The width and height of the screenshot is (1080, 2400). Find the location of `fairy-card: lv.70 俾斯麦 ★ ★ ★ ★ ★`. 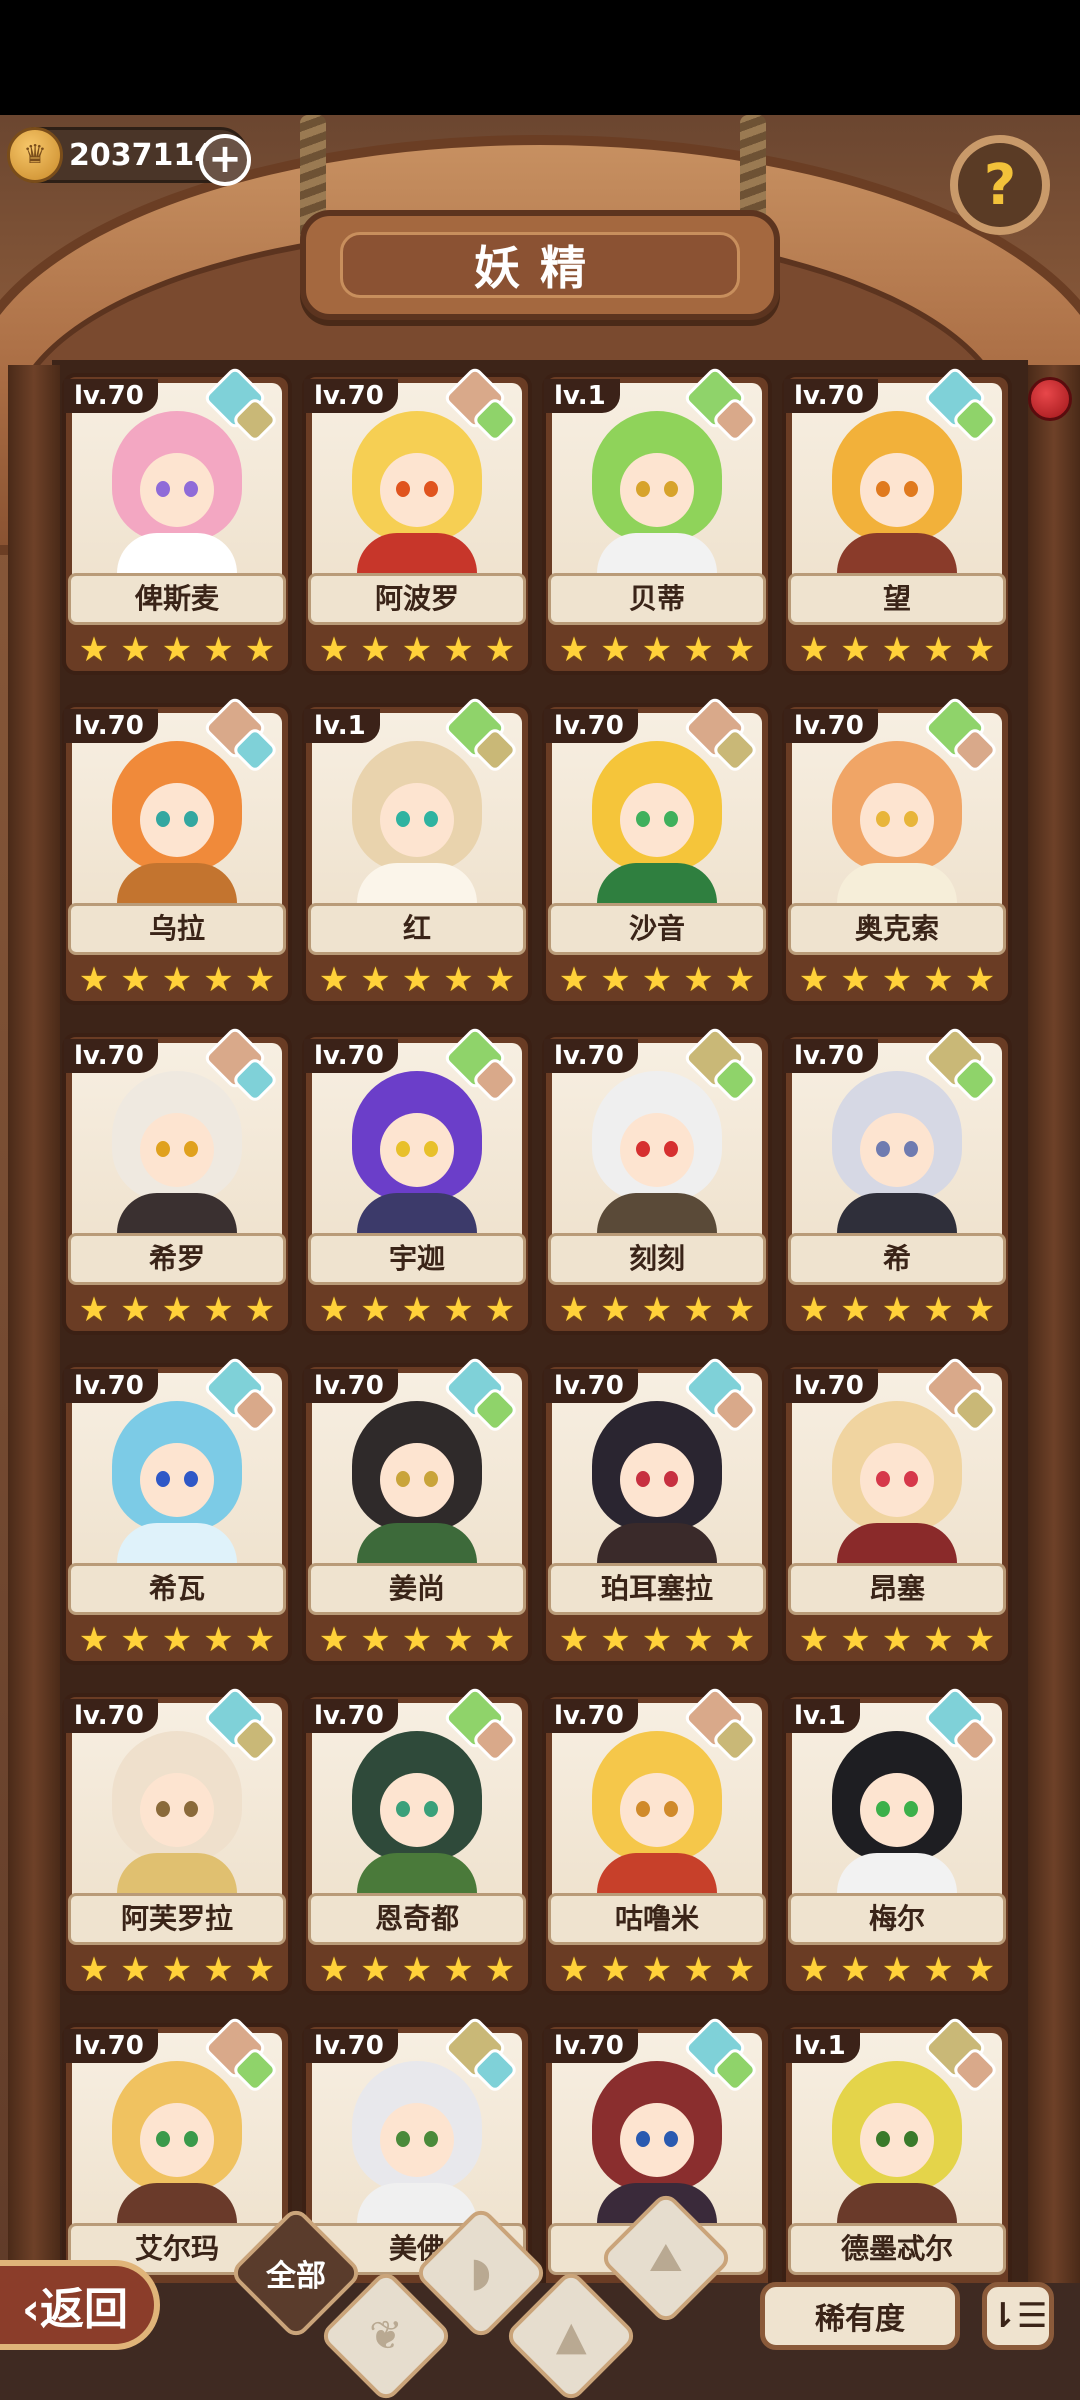

fairy-card: lv.70 俾斯麦 ★ ★ ★ ★ ★ is located at coordinates (177, 520).